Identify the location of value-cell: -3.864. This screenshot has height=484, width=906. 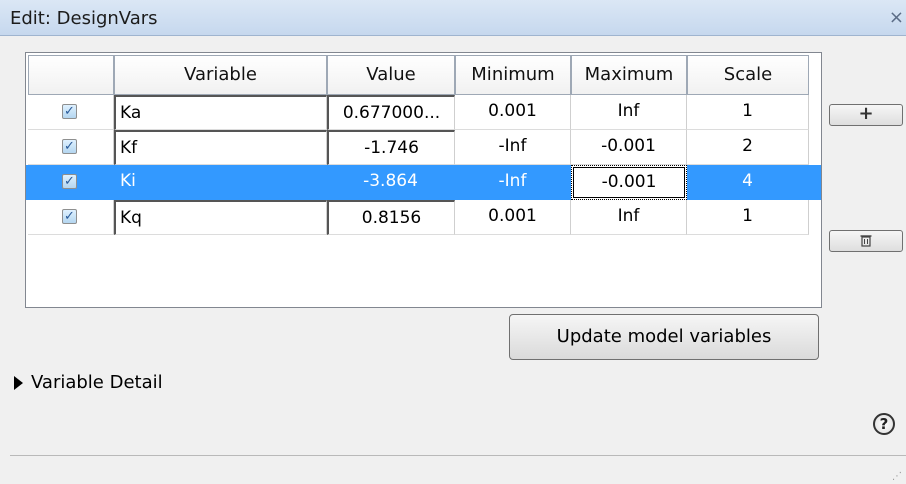
(391, 182).